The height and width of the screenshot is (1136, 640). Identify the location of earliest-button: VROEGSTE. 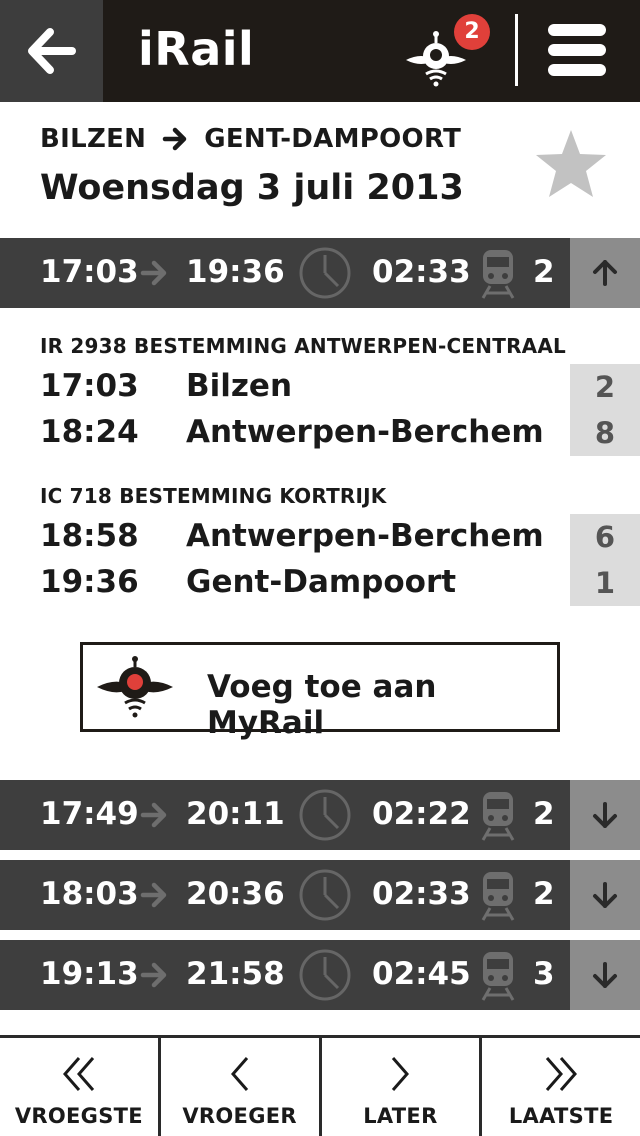
(80, 1087).